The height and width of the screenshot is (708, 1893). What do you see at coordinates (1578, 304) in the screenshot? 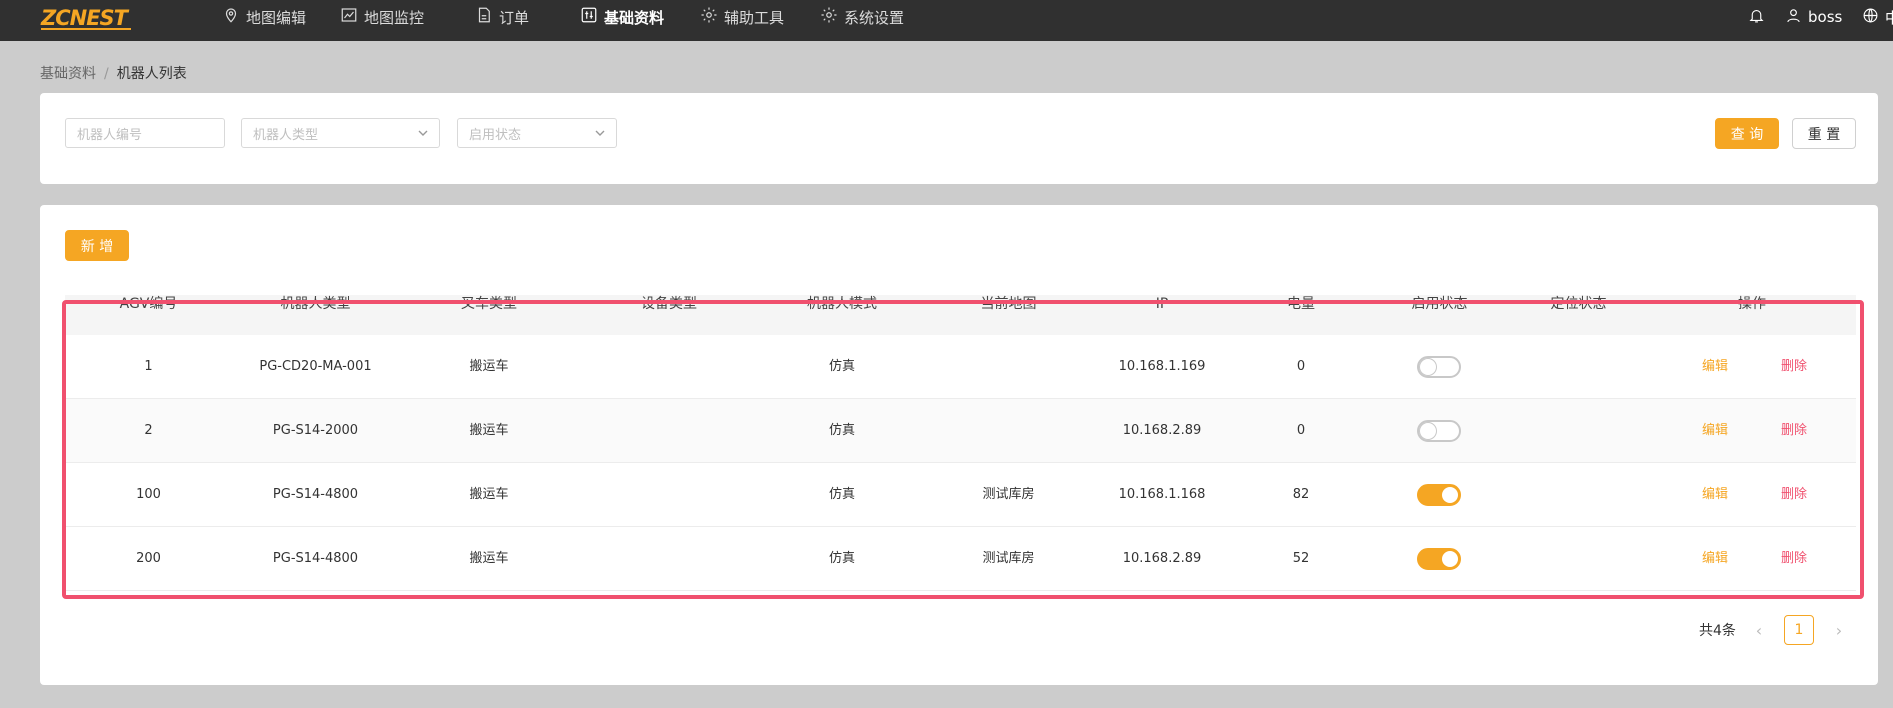
I see `column-header-location-status: 定位状态` at bounding box center [1578, 304].